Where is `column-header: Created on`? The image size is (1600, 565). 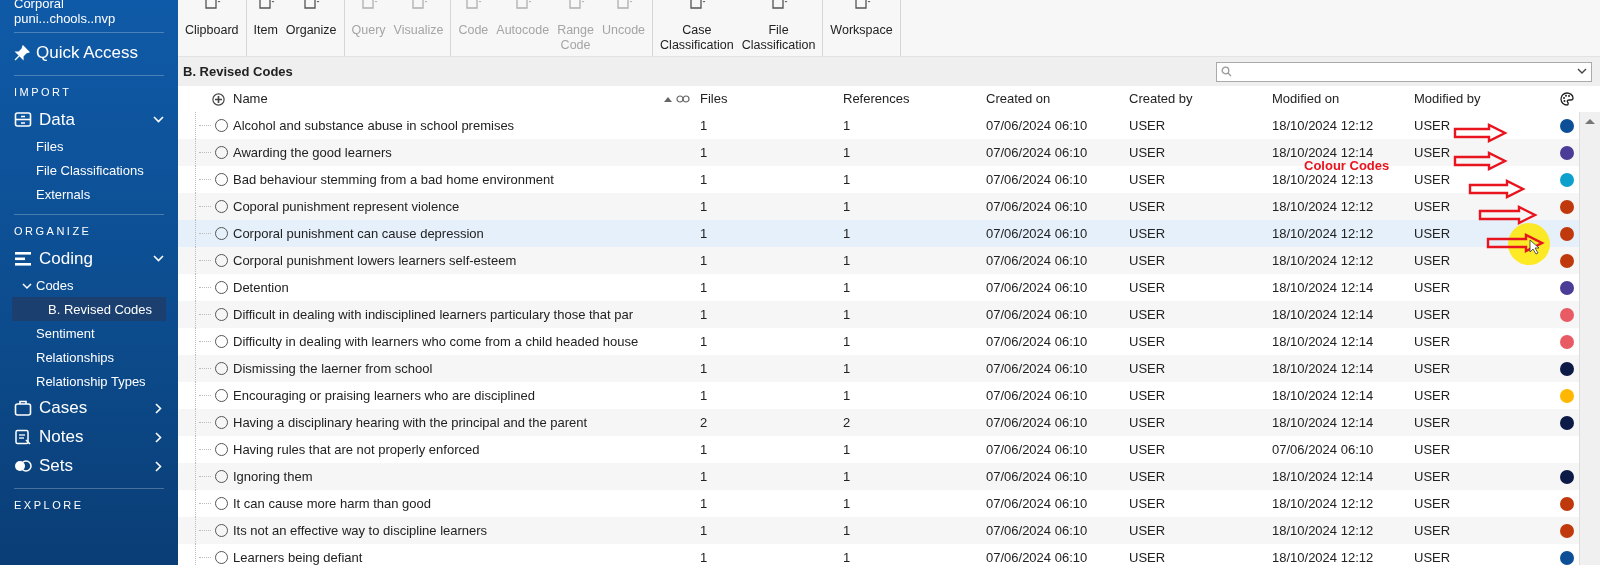 column-header: Created on is located at coordinates (1018, 99).